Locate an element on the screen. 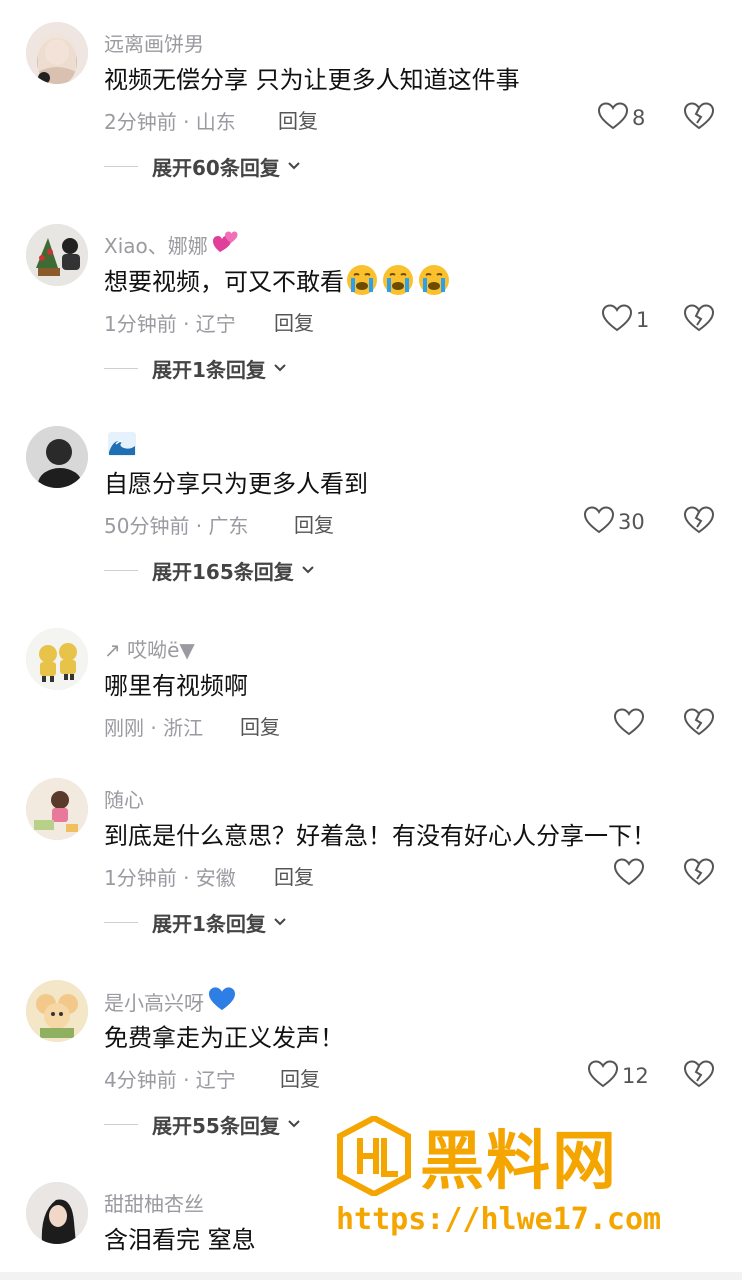 This screenshot has width=742, height=1280. comment-text: 免费拿走为正义发声！ is located at coordinates (224, 1038).